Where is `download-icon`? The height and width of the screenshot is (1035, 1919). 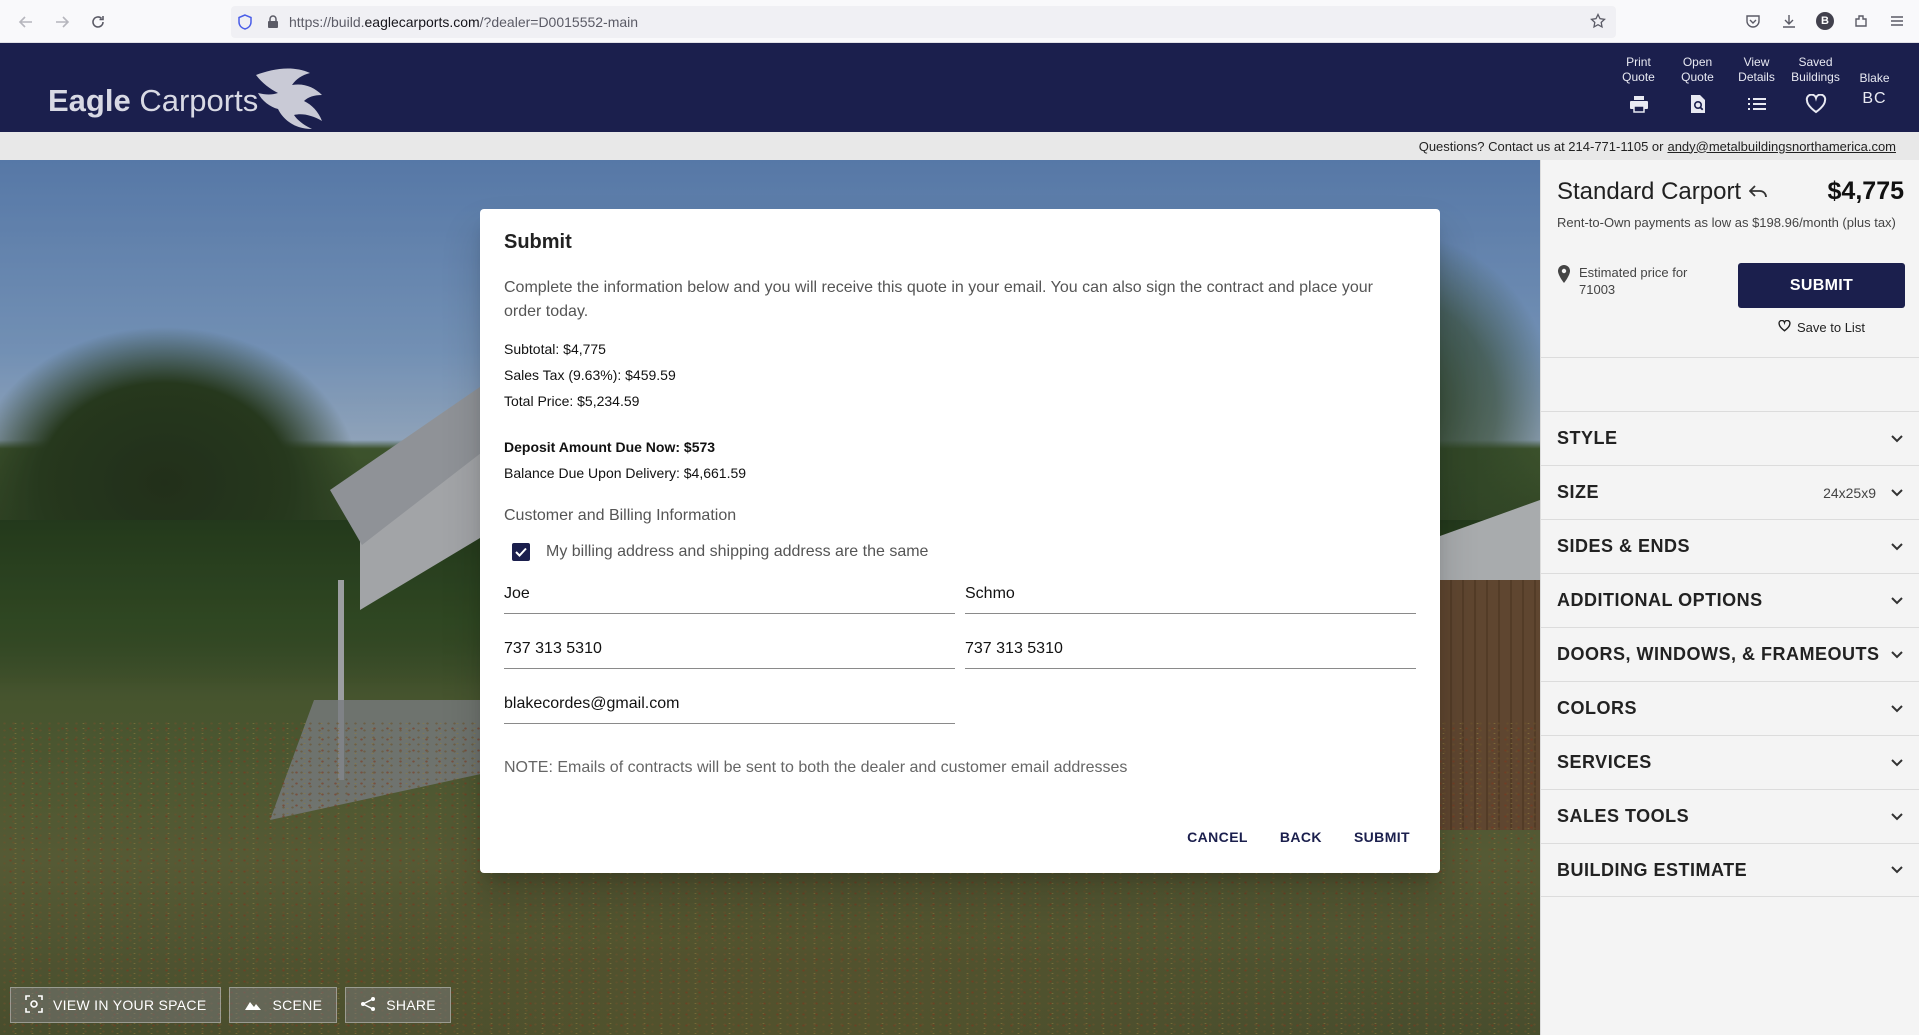 download-icon is located at coordinates (1789, 21).